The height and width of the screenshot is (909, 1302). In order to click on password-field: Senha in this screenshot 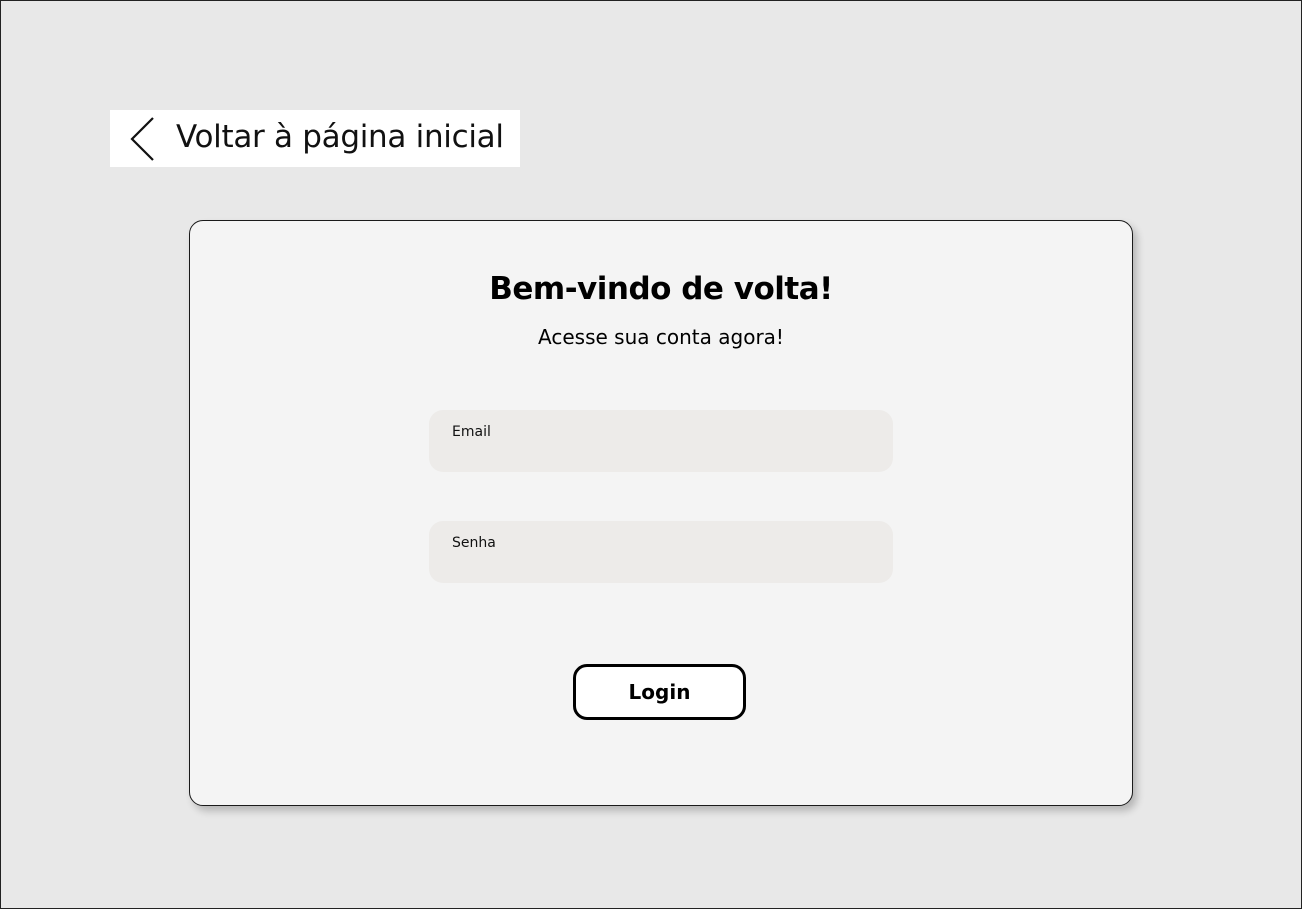, I will do `click(661, 552)`.